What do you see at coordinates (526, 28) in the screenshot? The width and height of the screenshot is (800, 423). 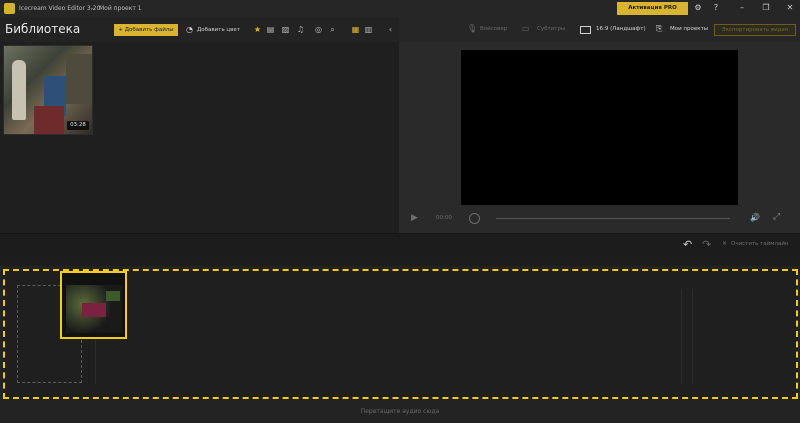 I see `subtitles-icon: ▭` at bounding box center [526, 28].